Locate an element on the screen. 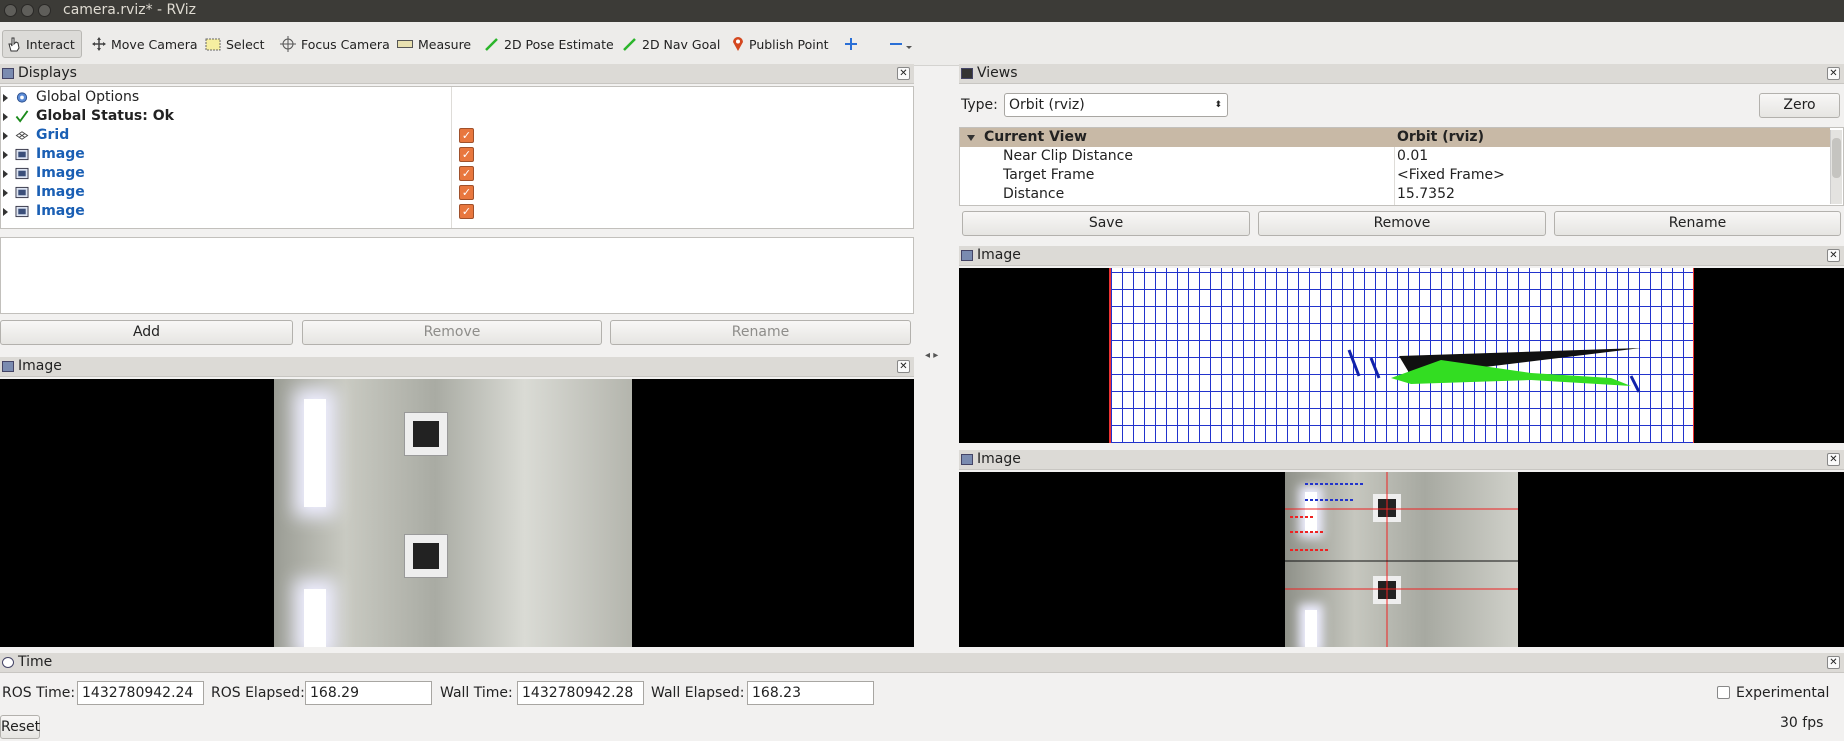  trajectory-overlay is located at coordinates (1494, 370).